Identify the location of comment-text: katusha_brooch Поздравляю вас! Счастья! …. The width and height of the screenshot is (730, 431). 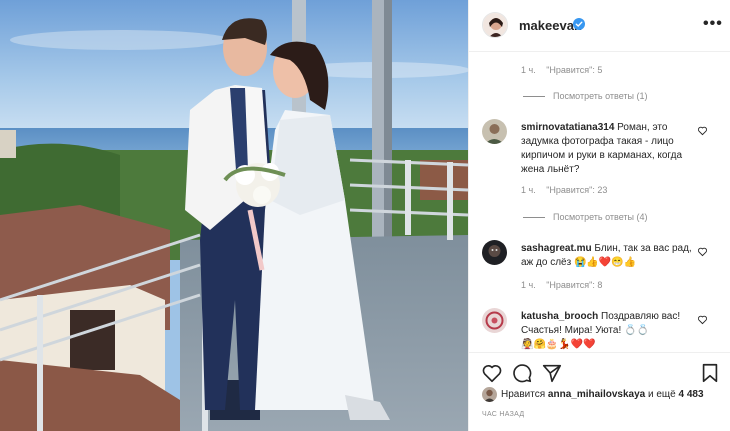
(607, 331).